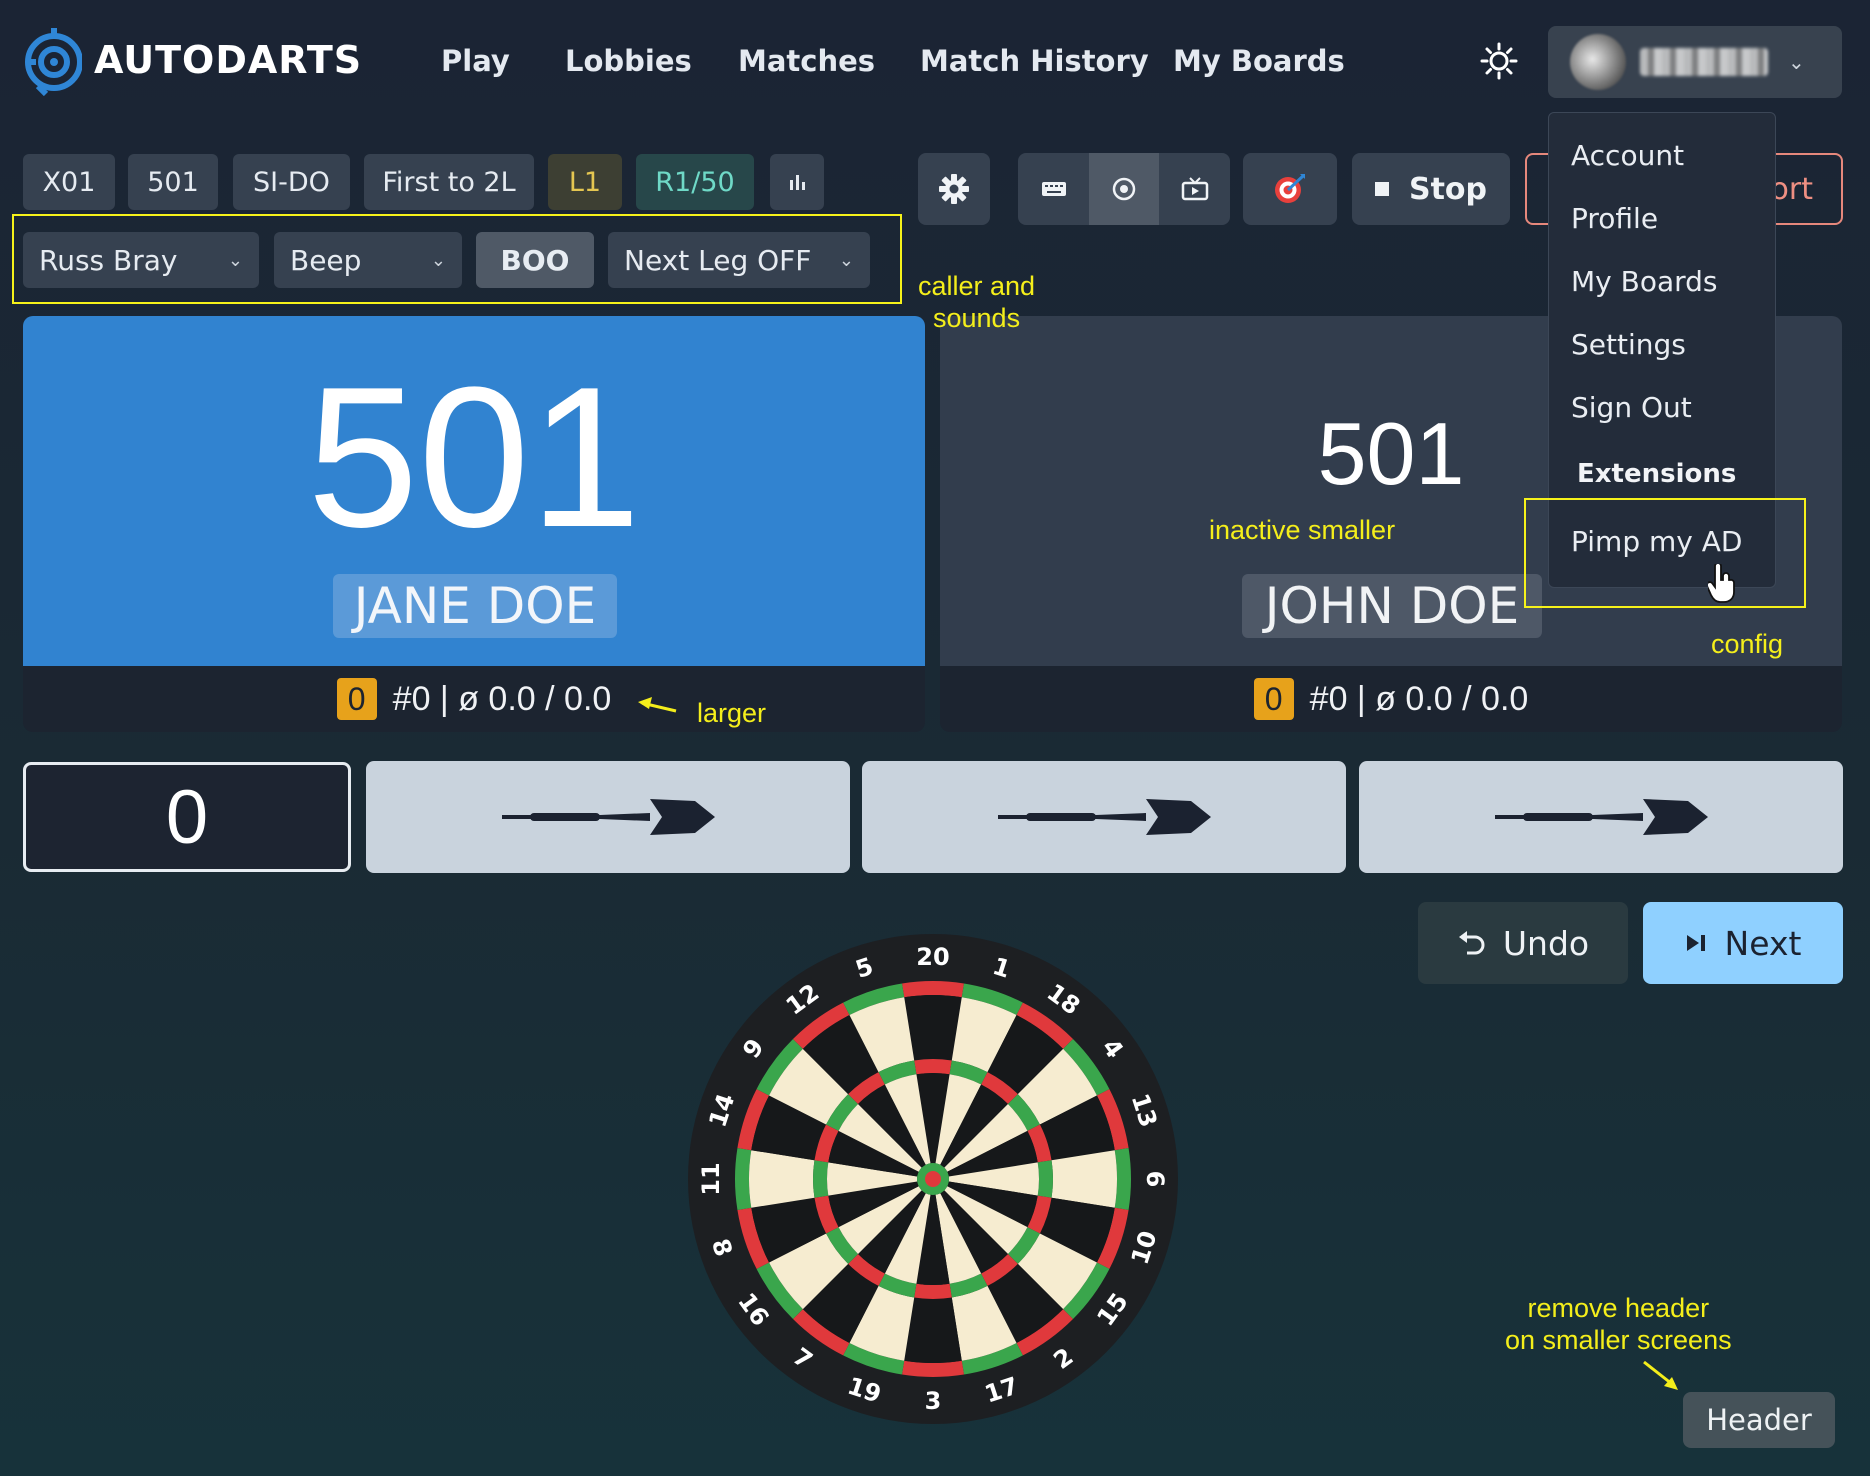 The image size is (1870, 1476). Describe the element at coordinates (933, 1401) in the screenshot. I see `board-number: 3` at that location.